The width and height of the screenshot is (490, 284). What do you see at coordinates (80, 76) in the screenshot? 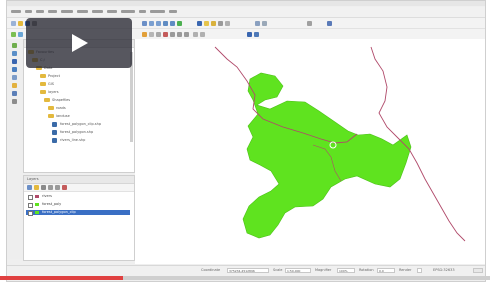
I see `browser-item: Project` at bounding box center [80, 76].